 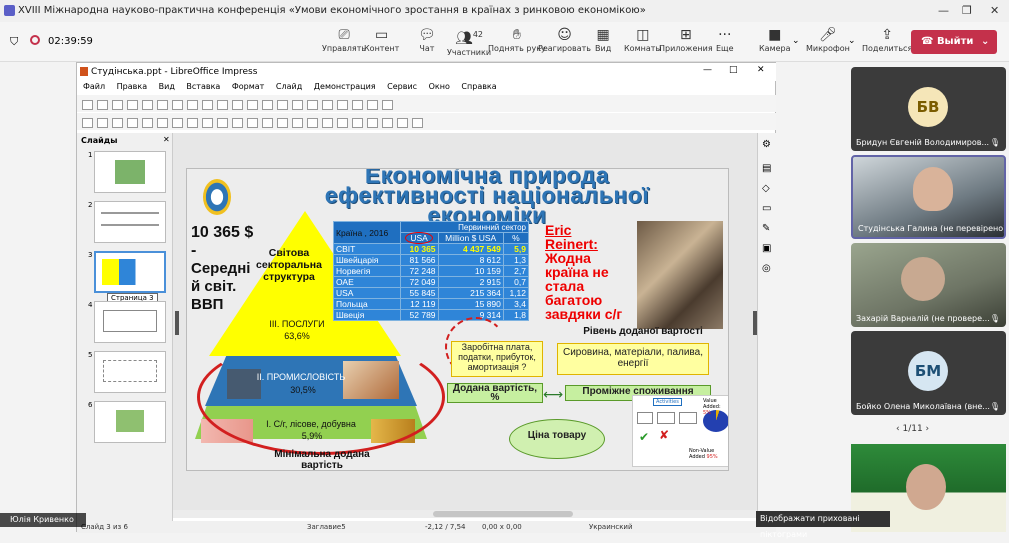 I want to click on flowchart-icon, so click(x=282, y=123).